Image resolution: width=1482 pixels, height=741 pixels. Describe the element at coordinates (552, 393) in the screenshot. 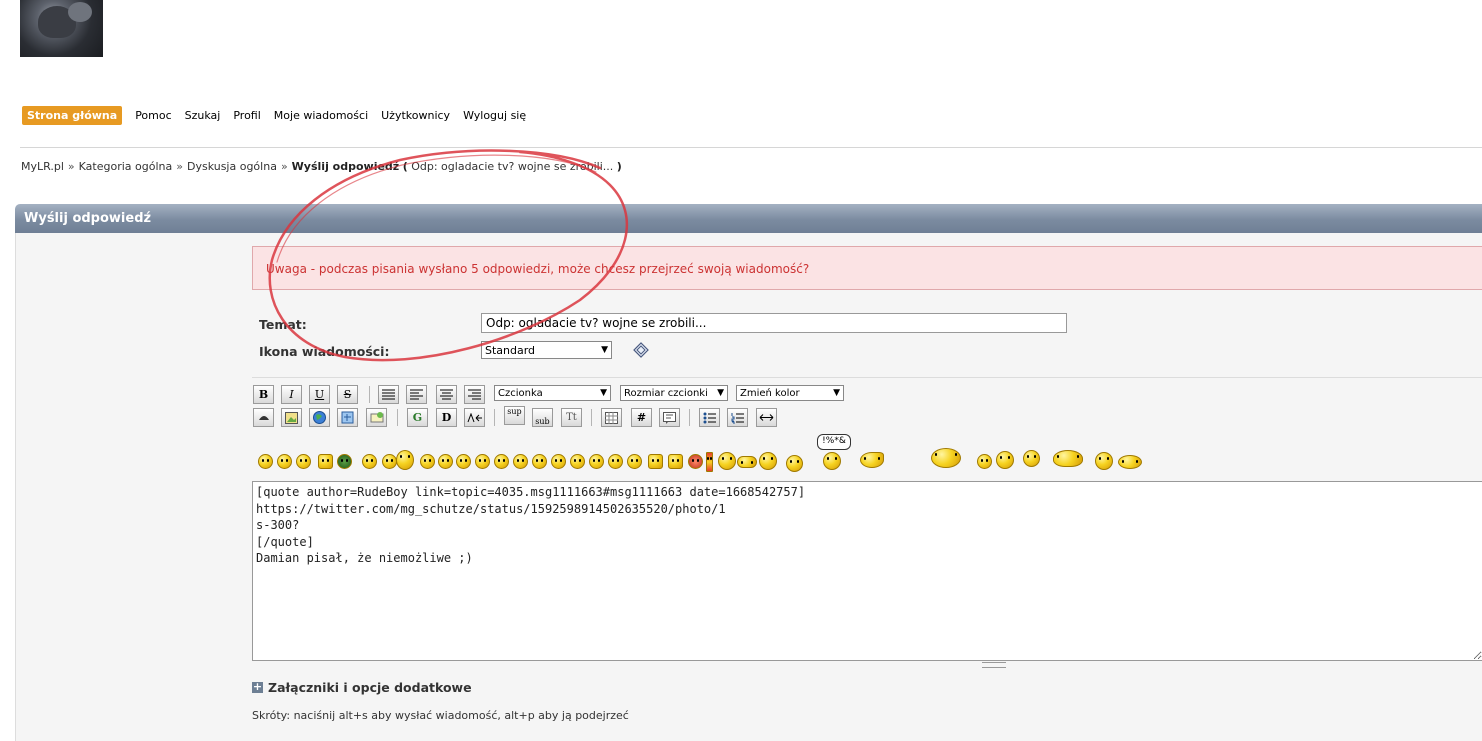

I see `font-select: Czcionka ▼` at that location.